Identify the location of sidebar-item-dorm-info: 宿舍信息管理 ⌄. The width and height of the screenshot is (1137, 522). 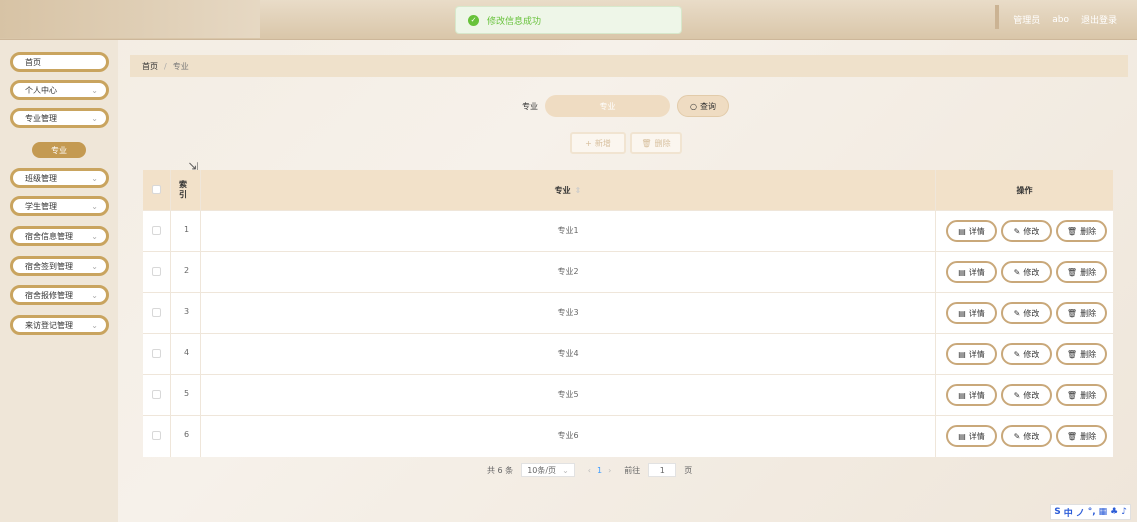
(59, 236).